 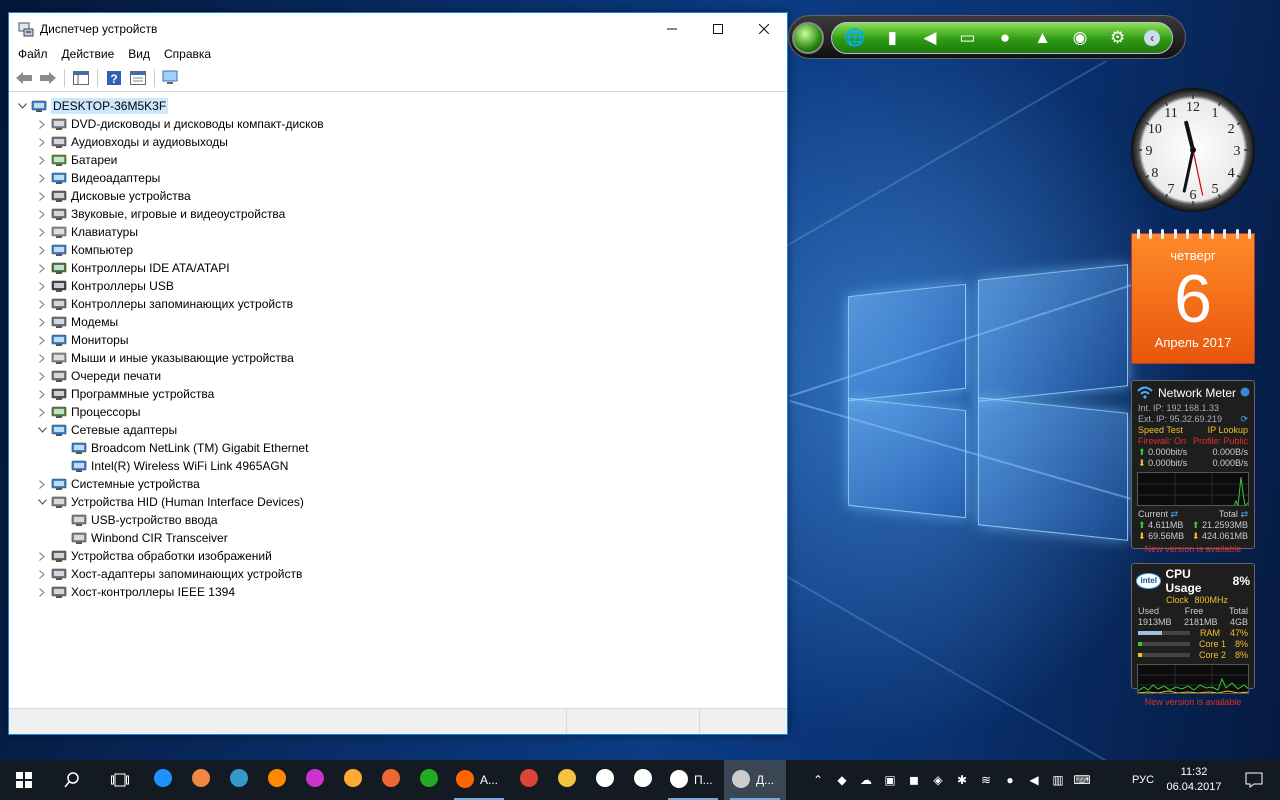 I want to click on taskbar-app-chrome, so click(x=529, y=780).